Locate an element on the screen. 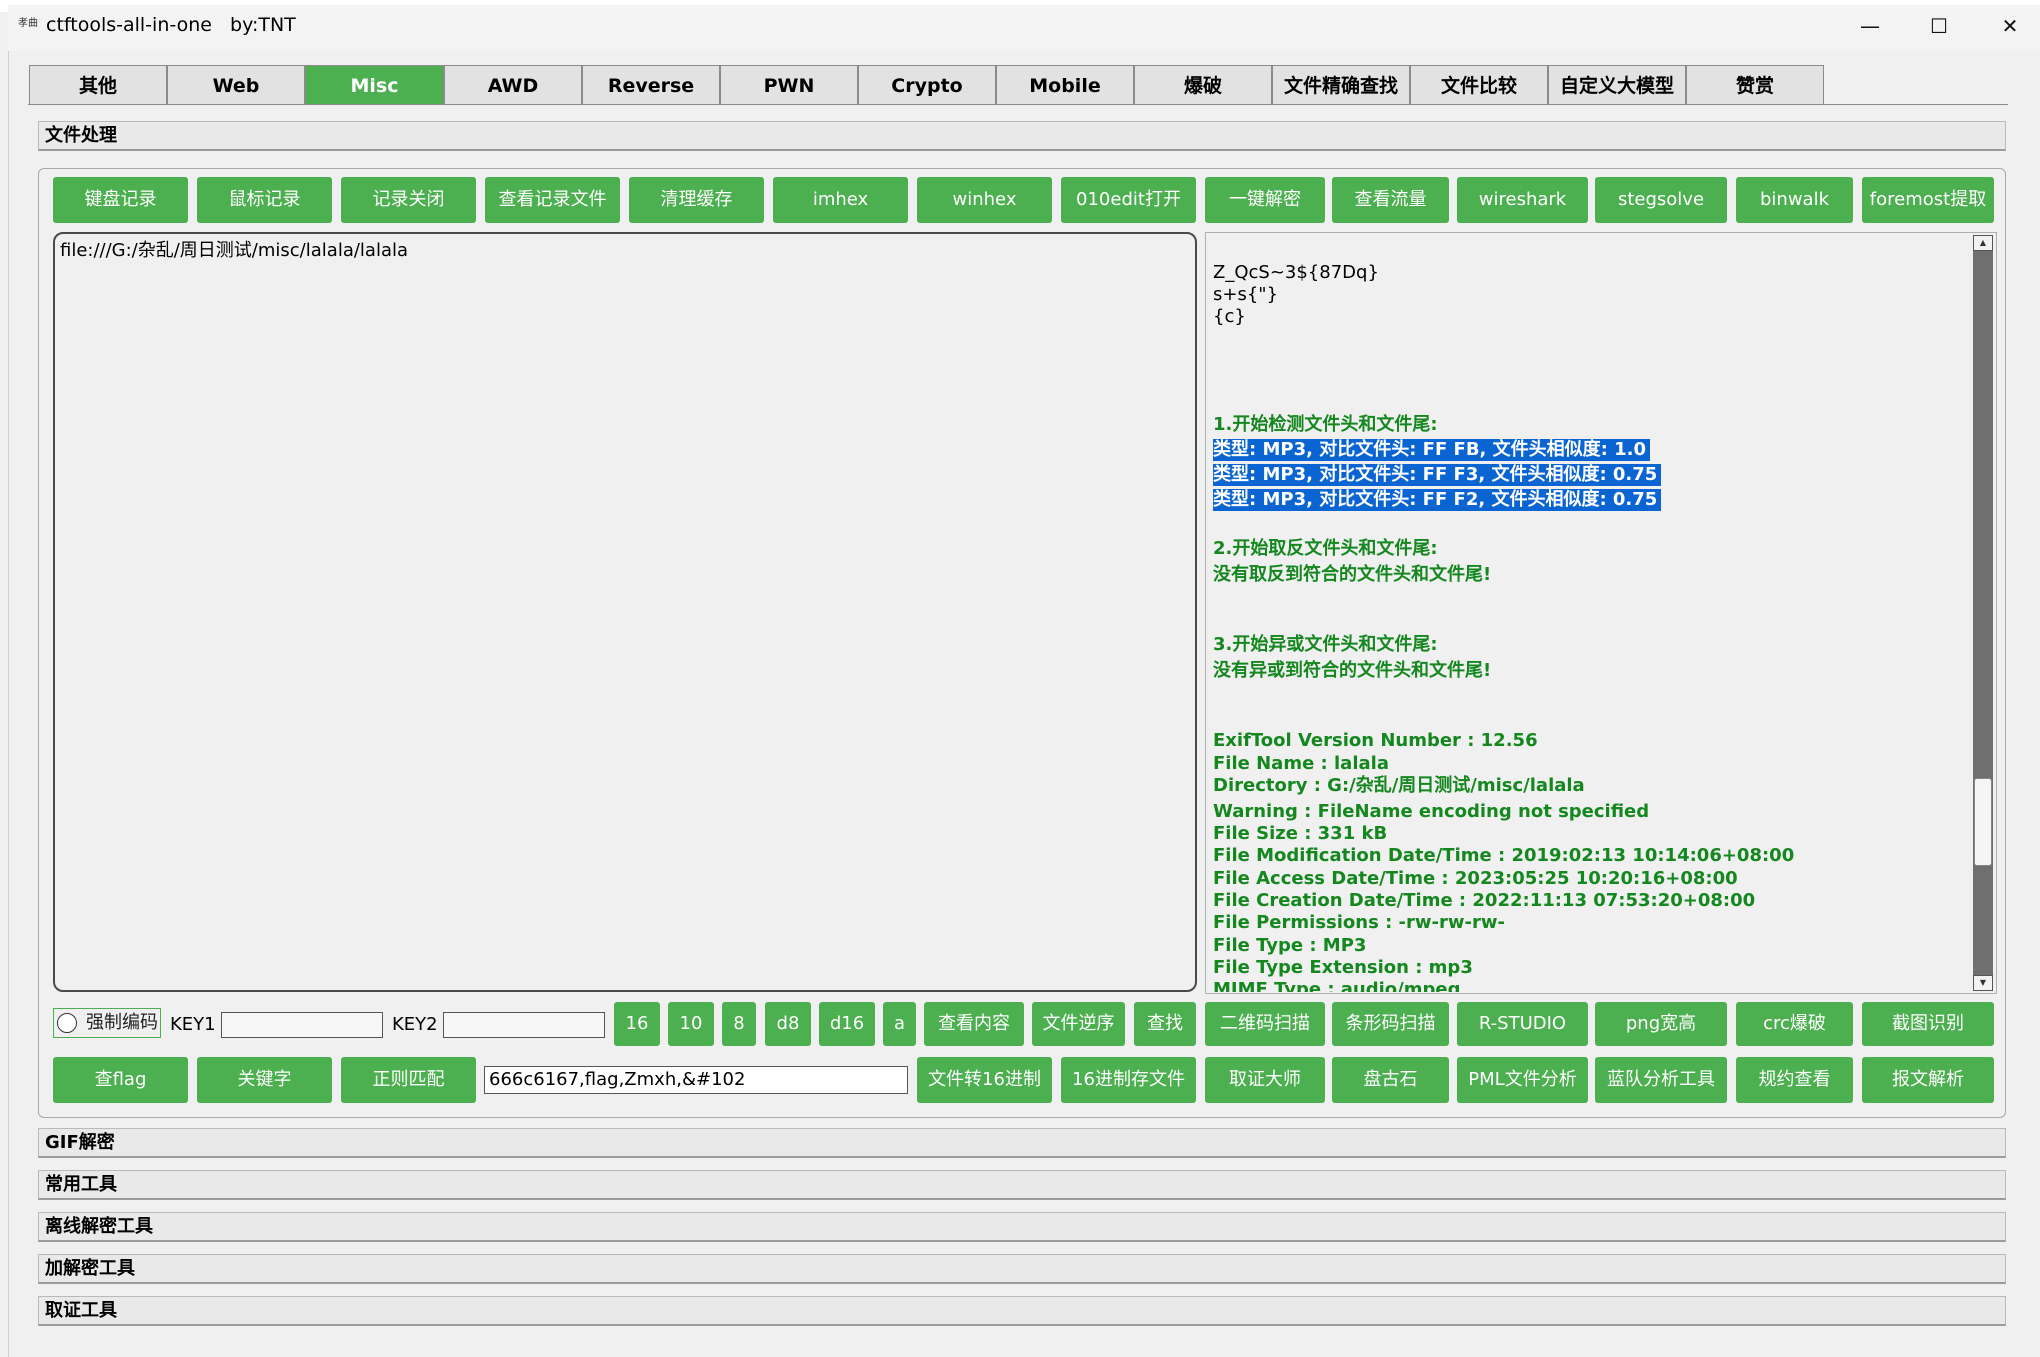 Image resolution: width=2040 pixels, height=1357 pixels. view-traffic-button: 查看流量 is located at coordinates (1390, 200).